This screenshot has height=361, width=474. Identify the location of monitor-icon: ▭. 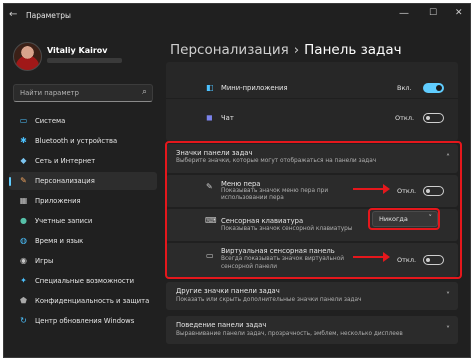
(23, 120).